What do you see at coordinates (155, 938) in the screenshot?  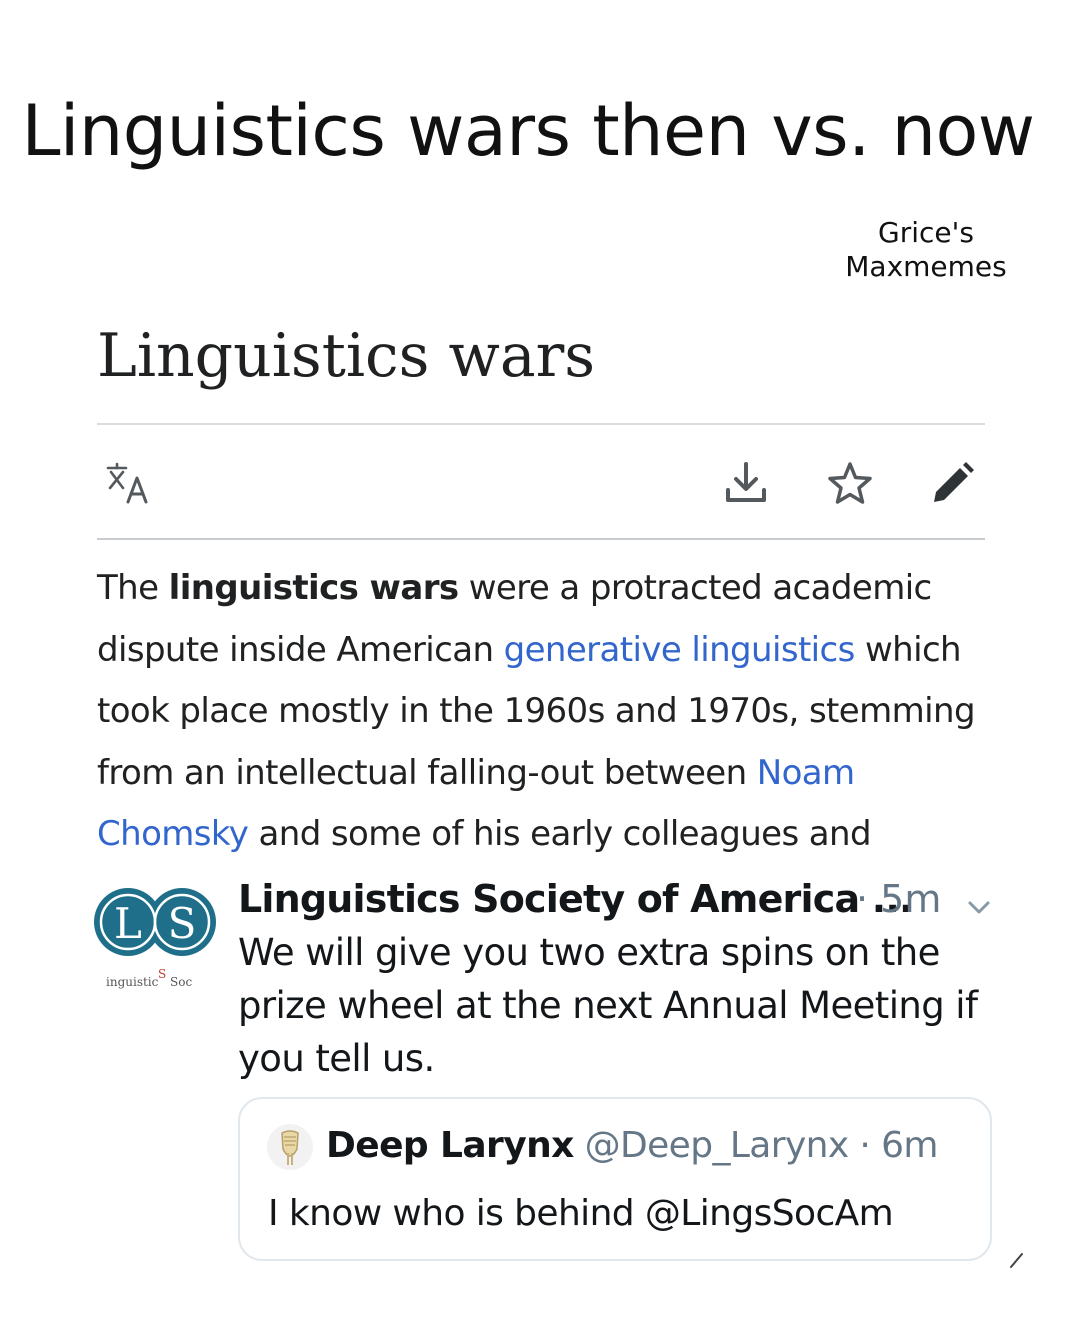 I see `avatar: L S inguistic S Soc` at bounding box center [155, 938].